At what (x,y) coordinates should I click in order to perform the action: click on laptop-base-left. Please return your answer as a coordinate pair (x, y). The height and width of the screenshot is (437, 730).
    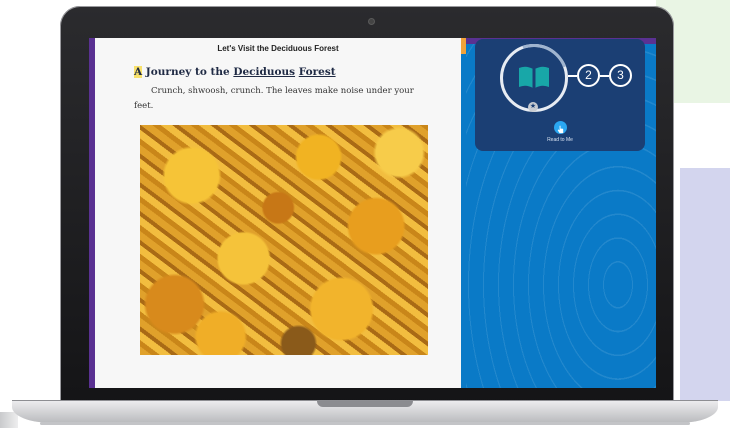
    Looking at the image, I should click on (9, 420).